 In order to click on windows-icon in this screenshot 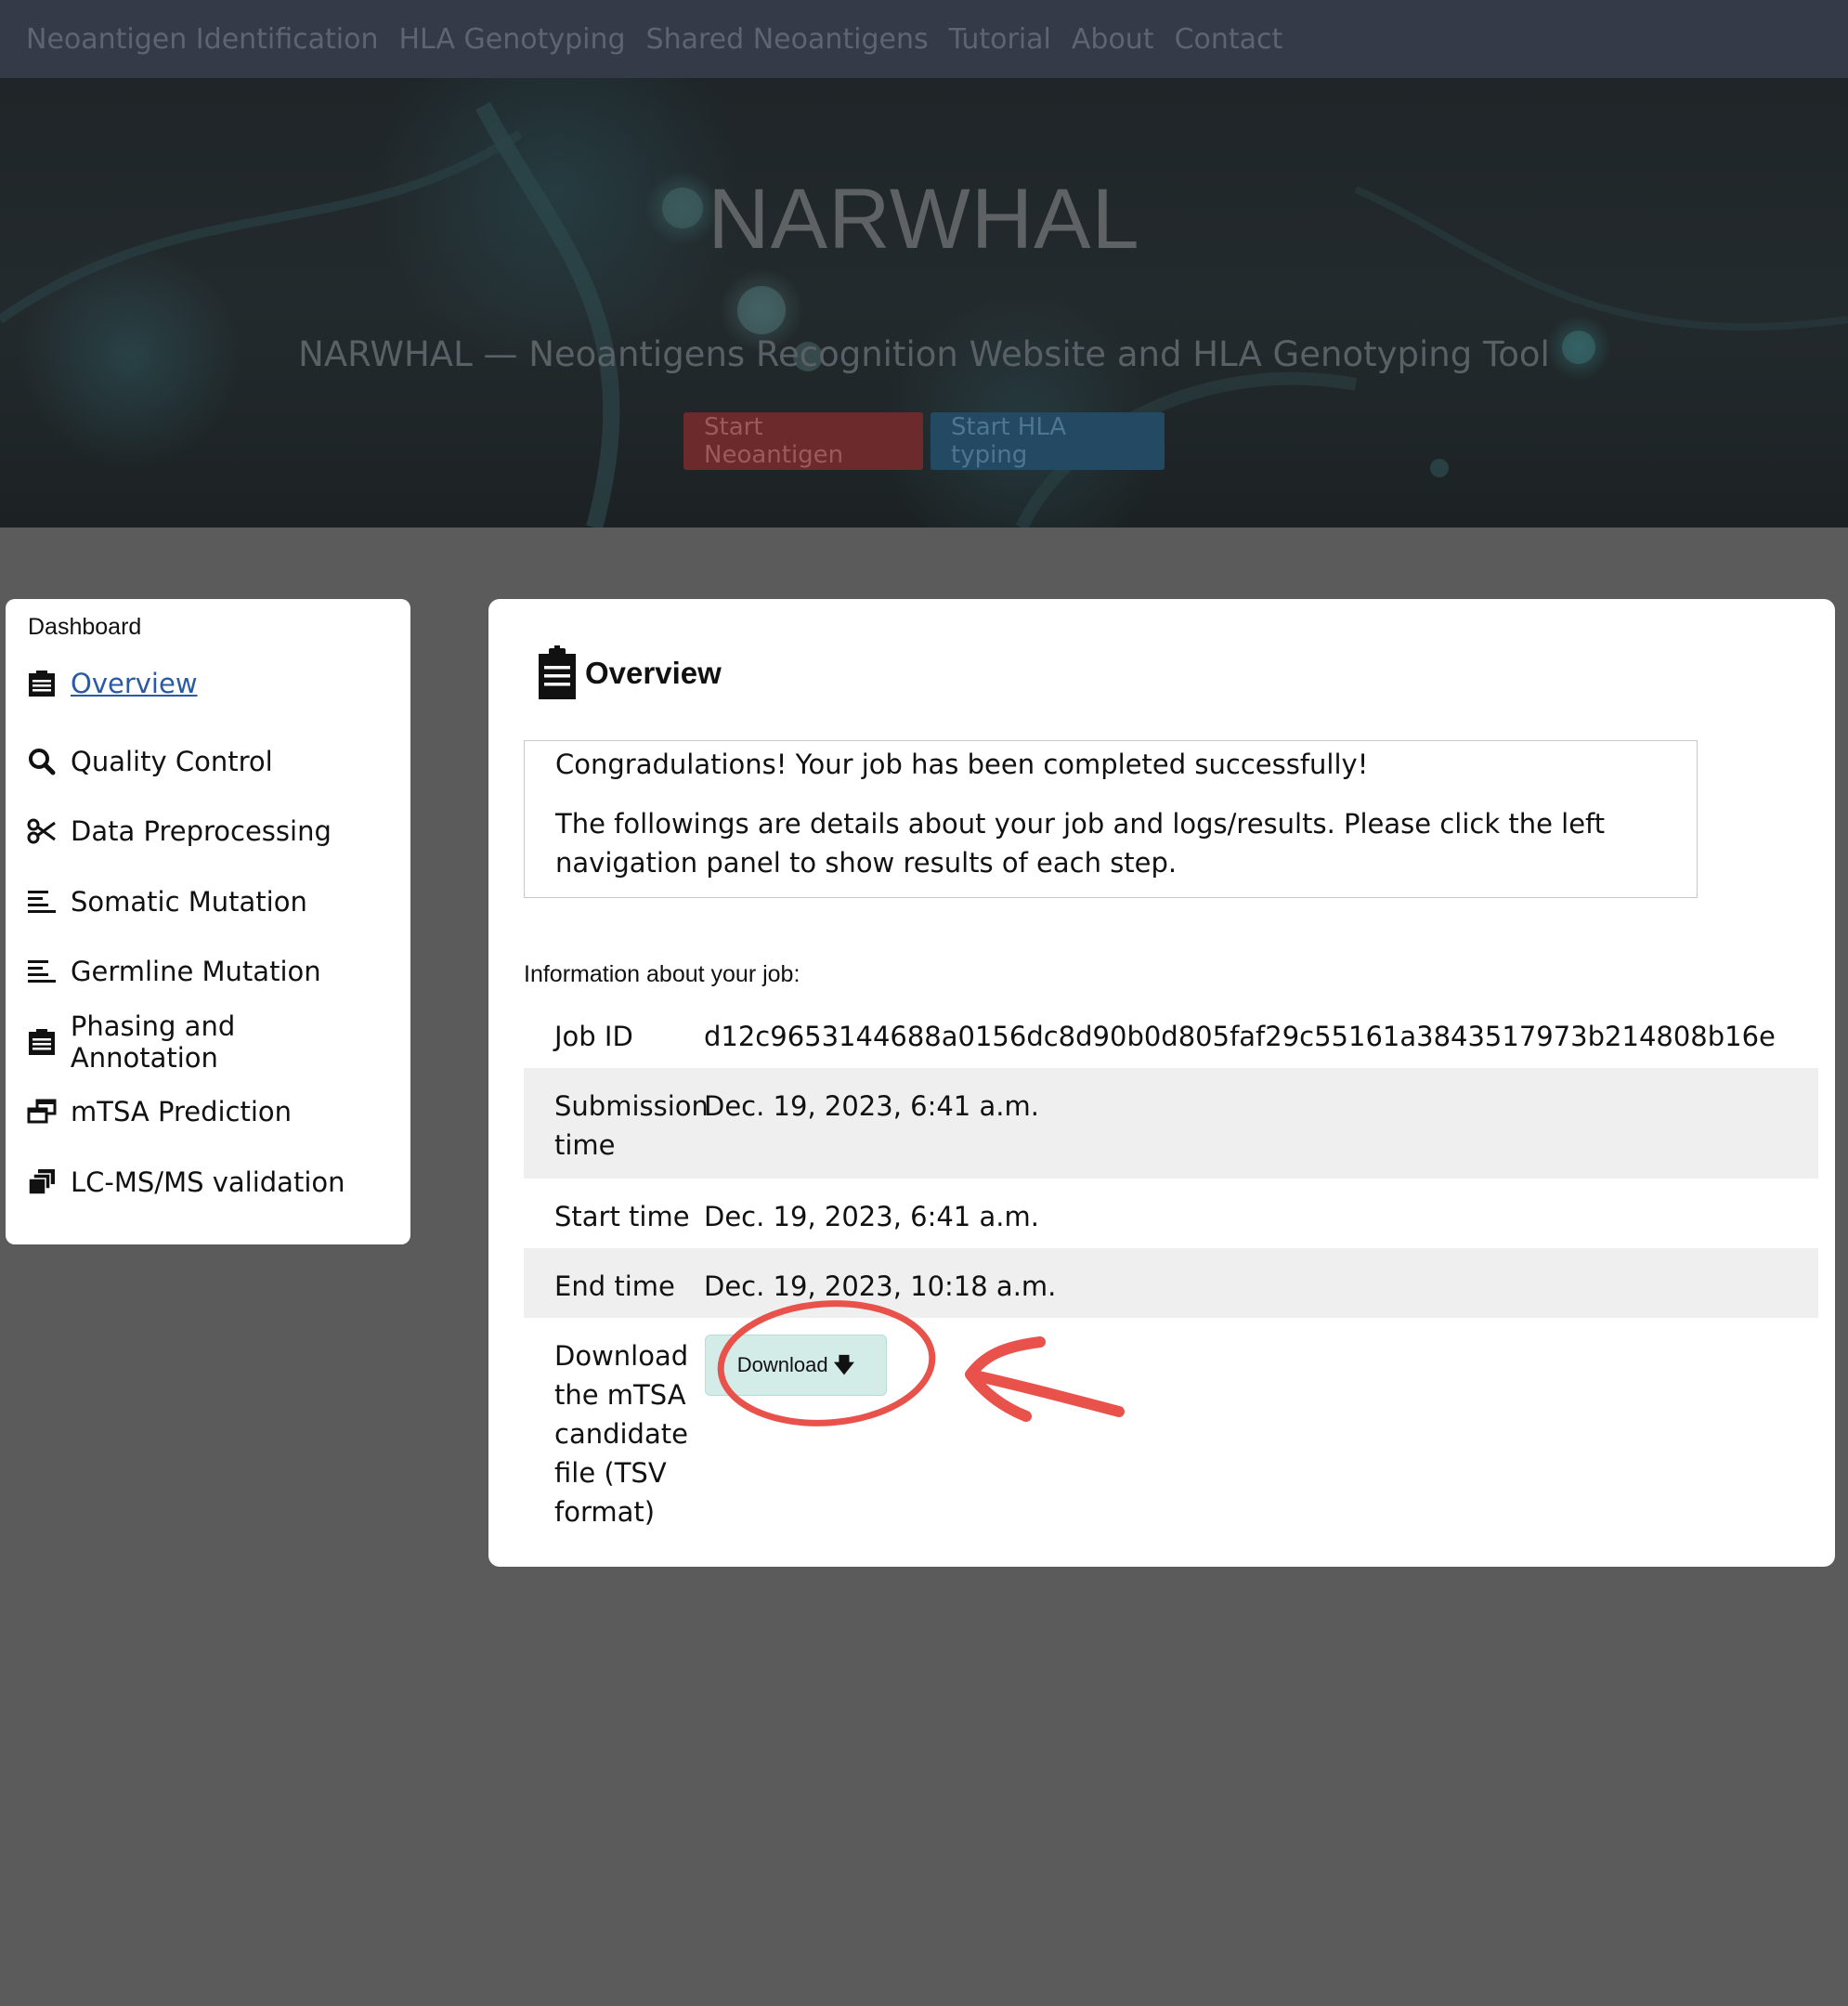, I will do `click(42, 1111)`.